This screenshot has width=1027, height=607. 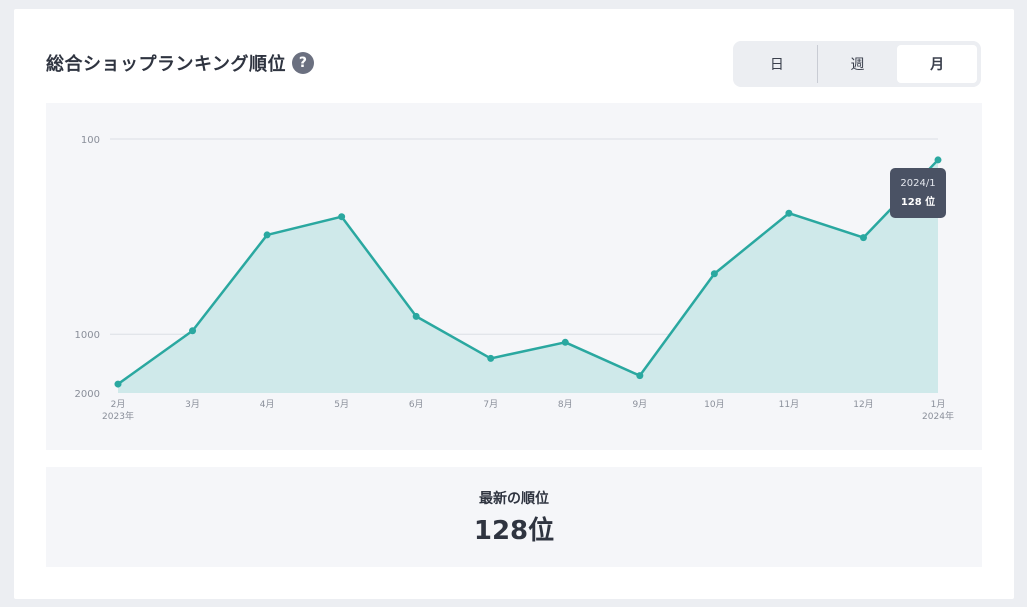 I want to click on period-toggle: 日 週 月, so click(x=857, y=64).